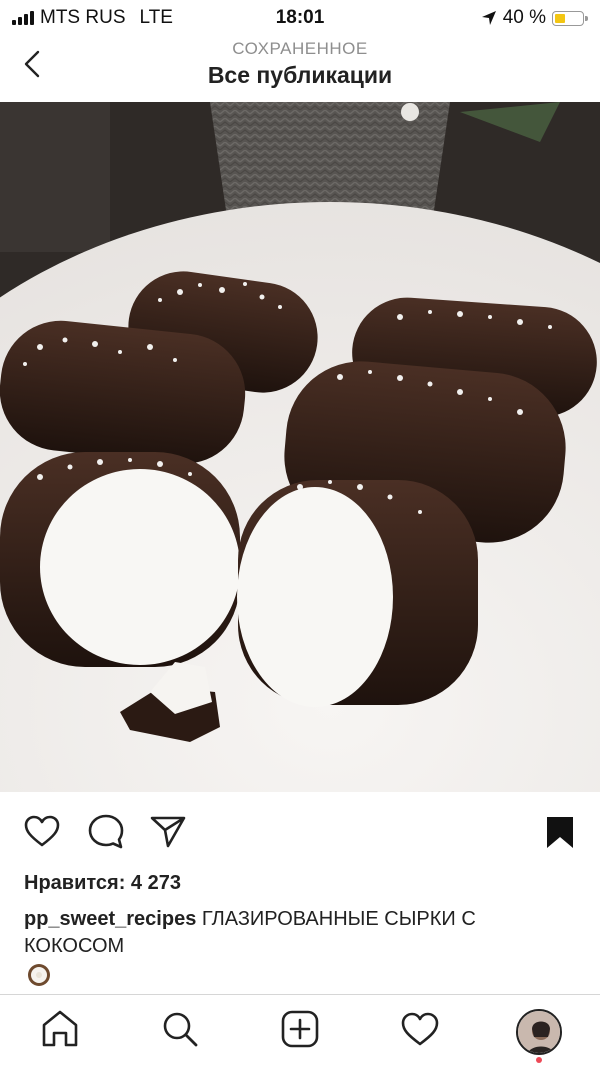 The width and height of the screenshot is (600, 1067). I want to click on nav-header: СОХРАНЕННОЕ Все публикации, so click(300, 68).